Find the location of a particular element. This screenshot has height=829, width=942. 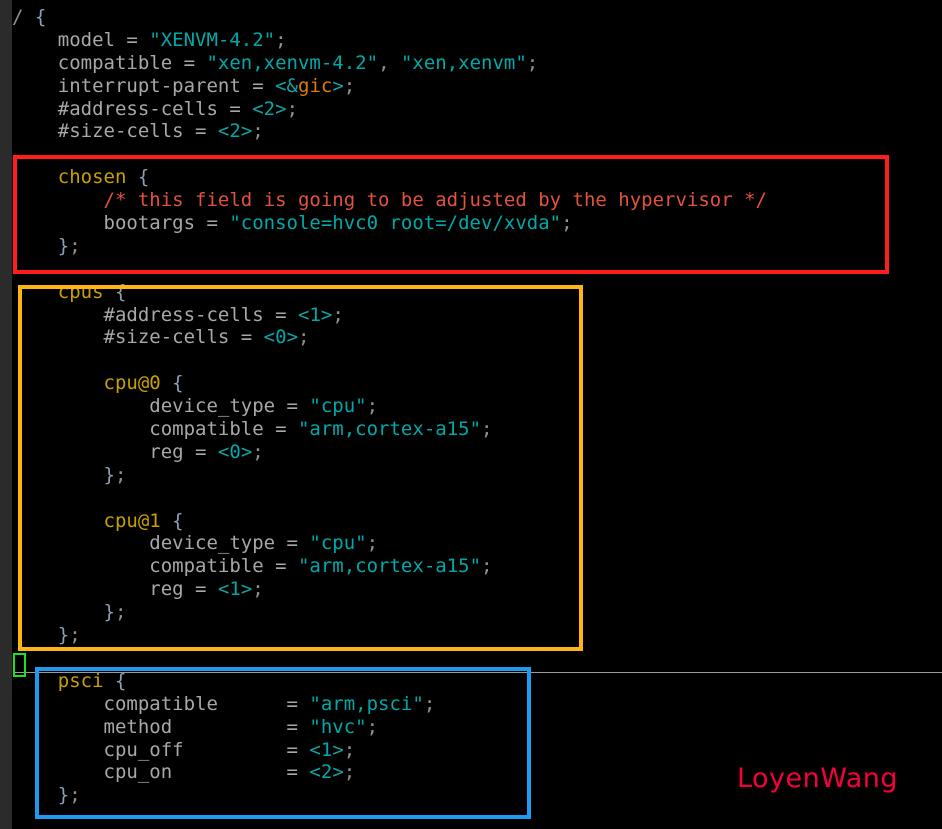

code-line: model = "XENVM-4.2"; is located at coordinates (477, 40).